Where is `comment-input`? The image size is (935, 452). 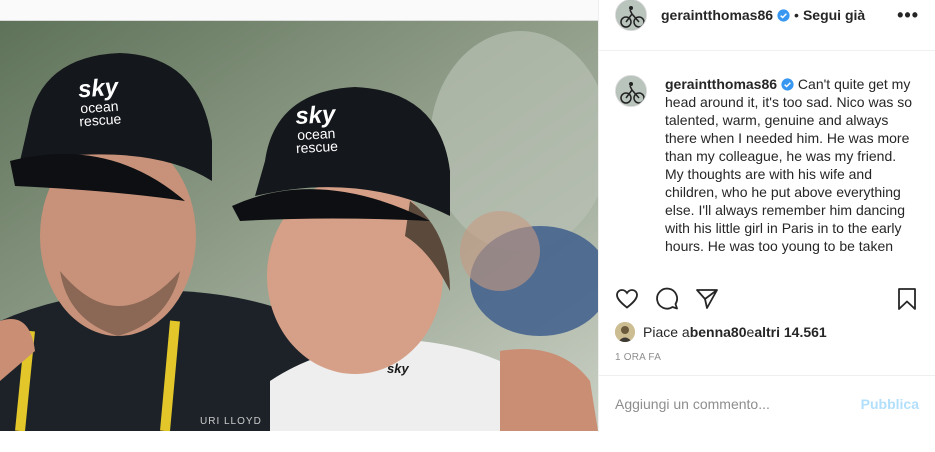
comment-input is located at coordinates (738, 404).